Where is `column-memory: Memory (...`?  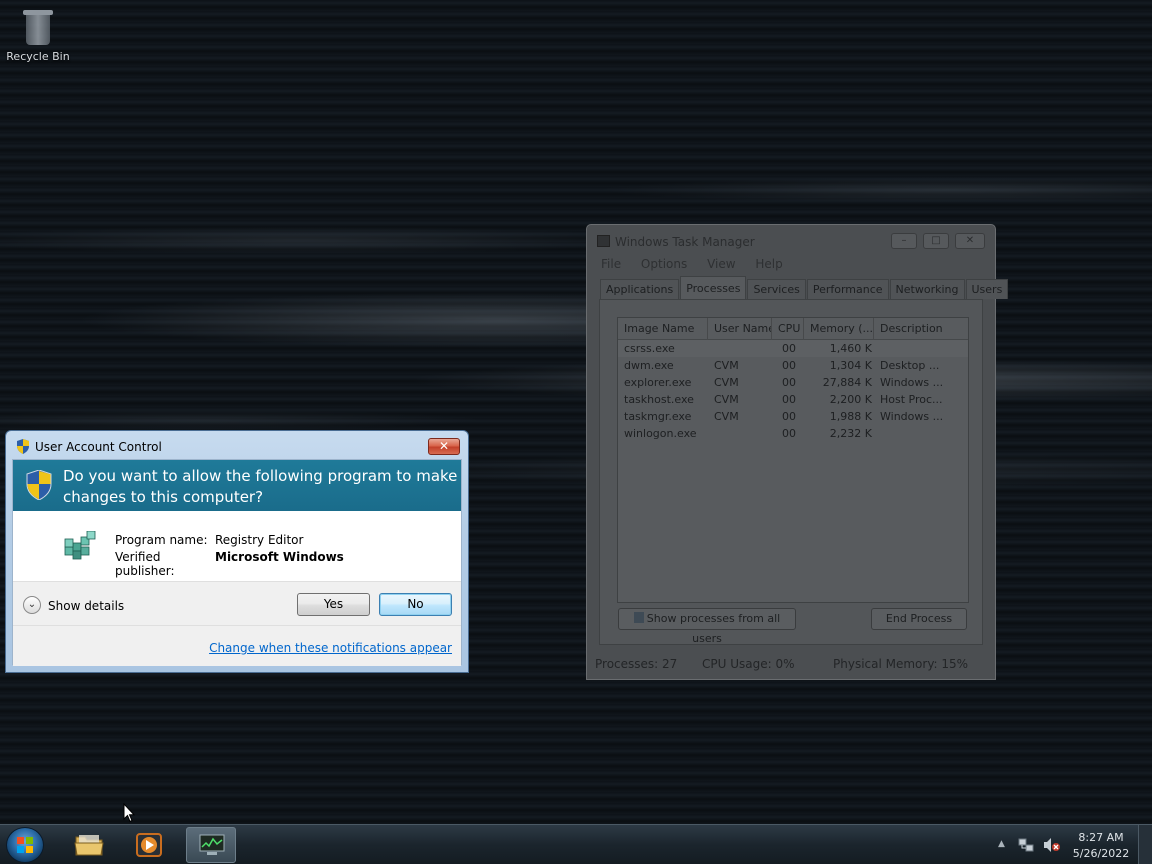 column-memory: Memory (... is located at coordinates (839, 328).